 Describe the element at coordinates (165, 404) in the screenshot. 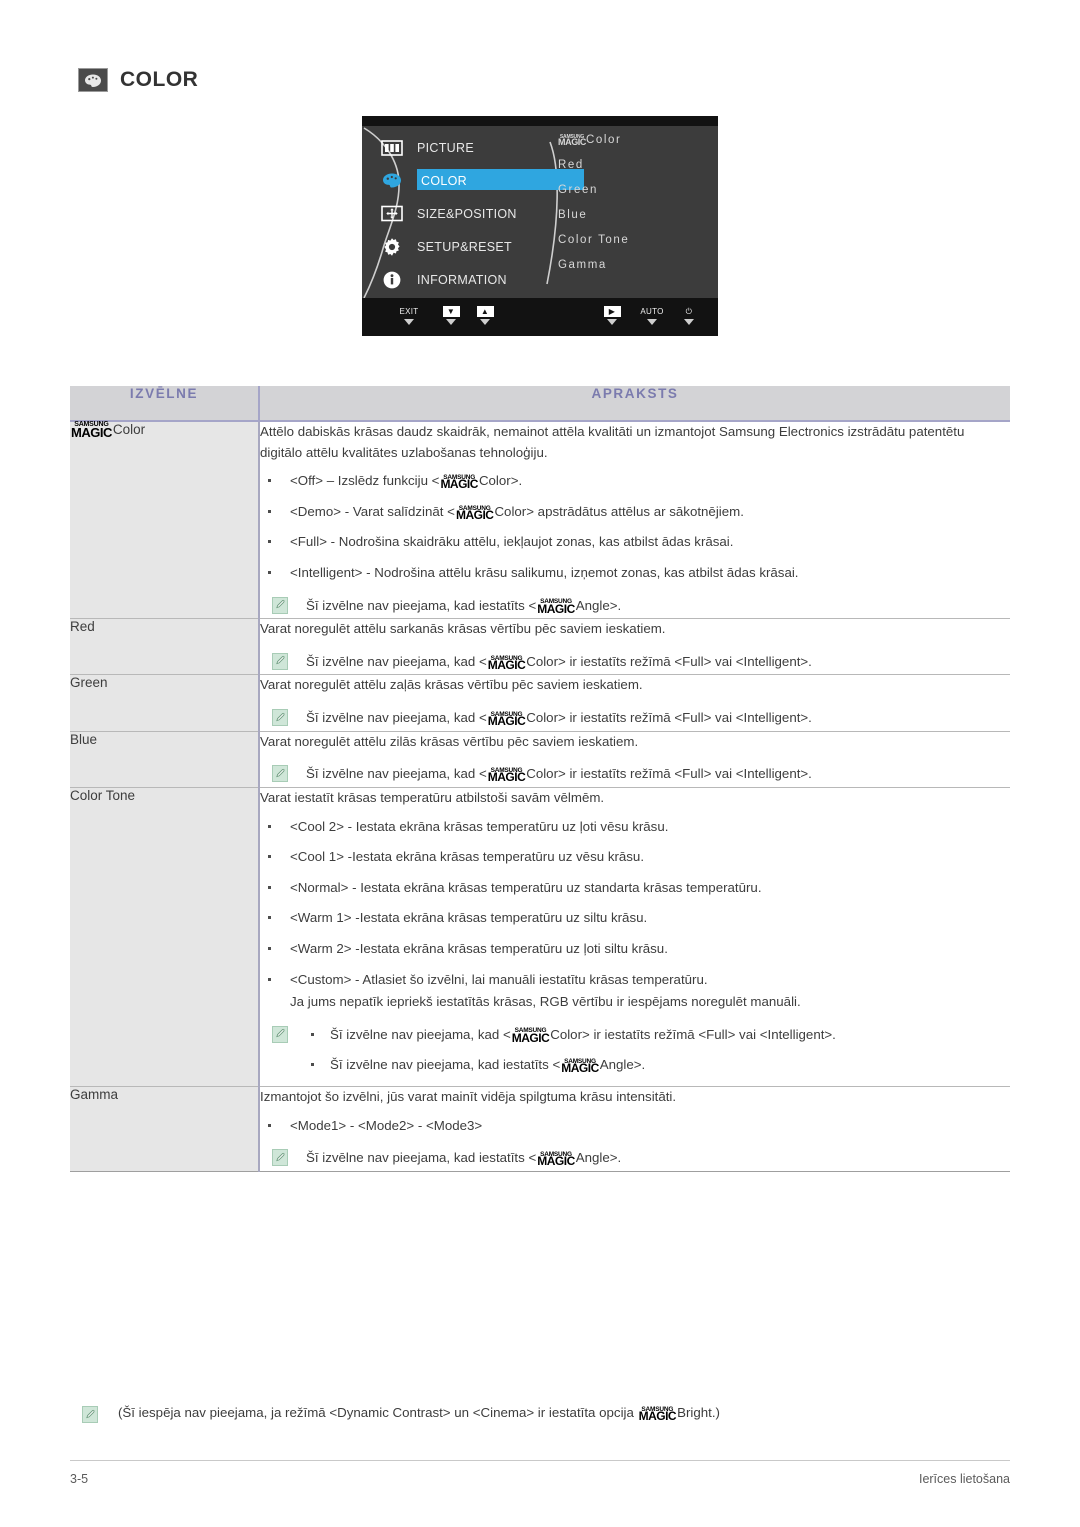

I see `column-header-menu: IZVĒLNE` at that location.